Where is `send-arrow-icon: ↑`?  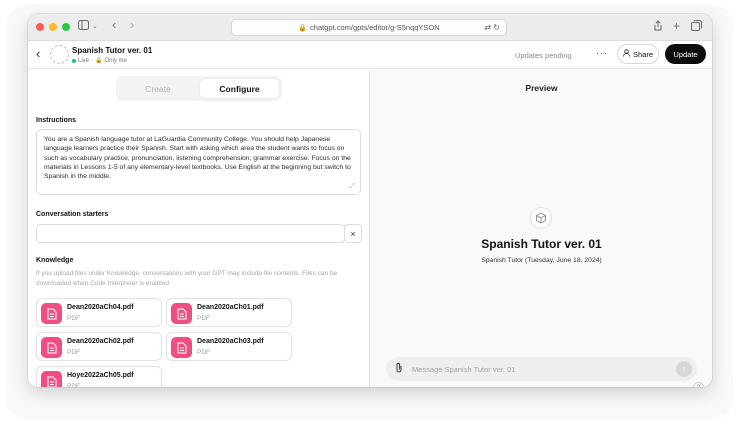 send-arrow-icon: ↑ is located at coordinates (684, 369).